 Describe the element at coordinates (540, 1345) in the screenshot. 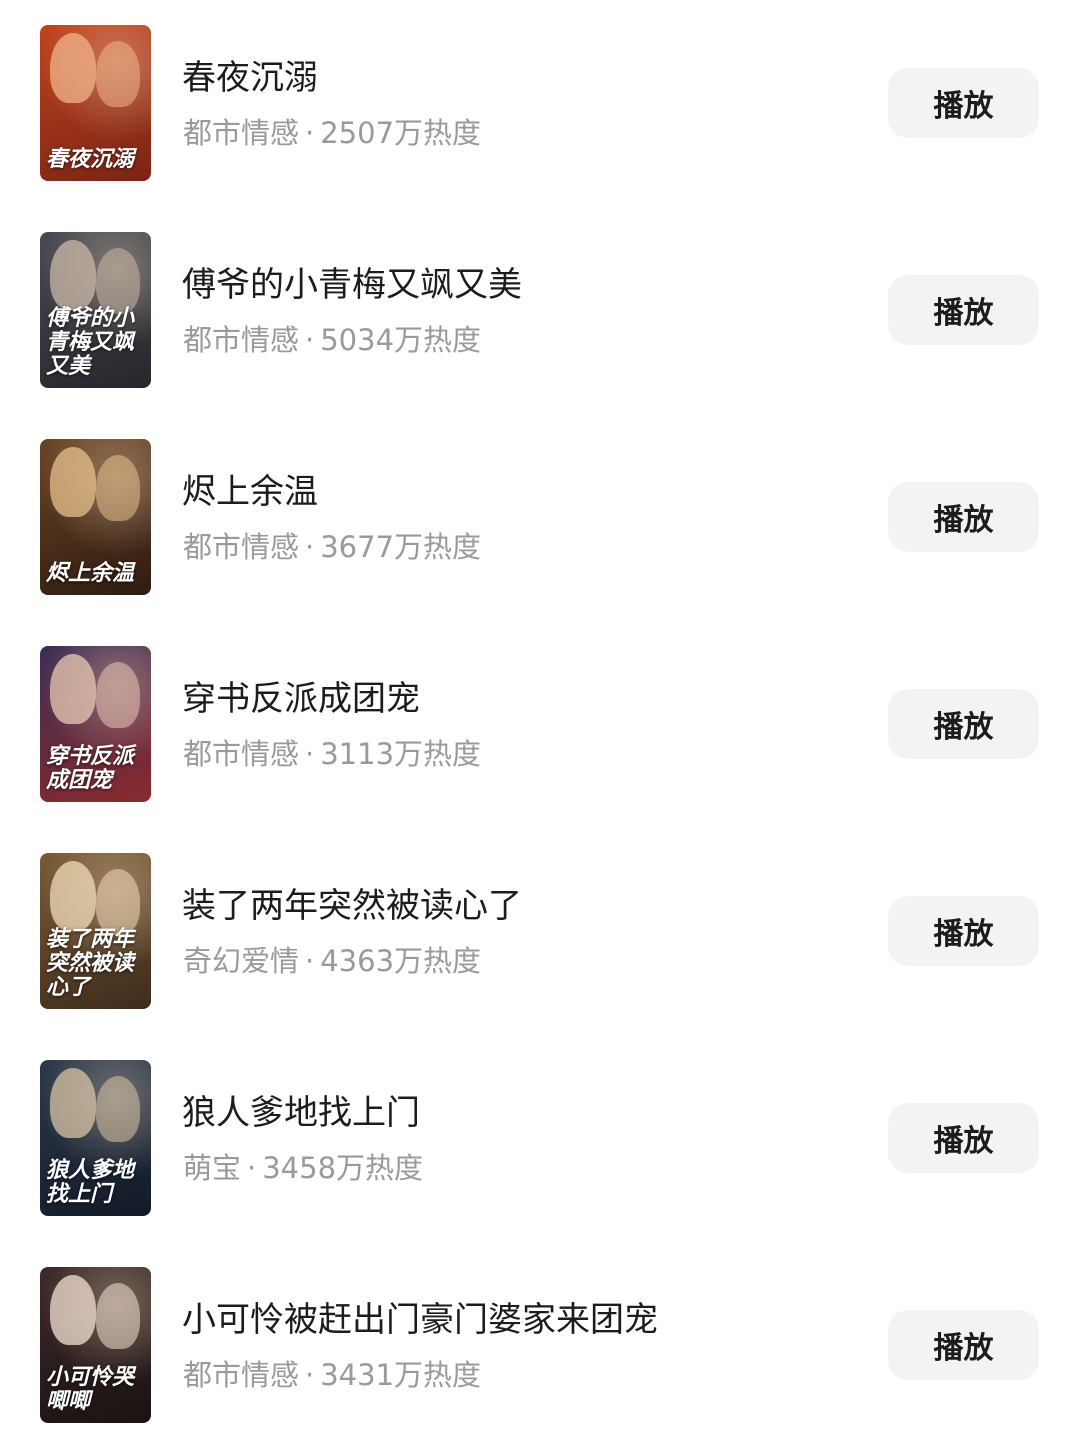

I see `drama-list-item: 小可怜哭唧唧 小可怜被赶出门豪门婆家来团宠都市情感 · 3431万热度 播放` at that location.